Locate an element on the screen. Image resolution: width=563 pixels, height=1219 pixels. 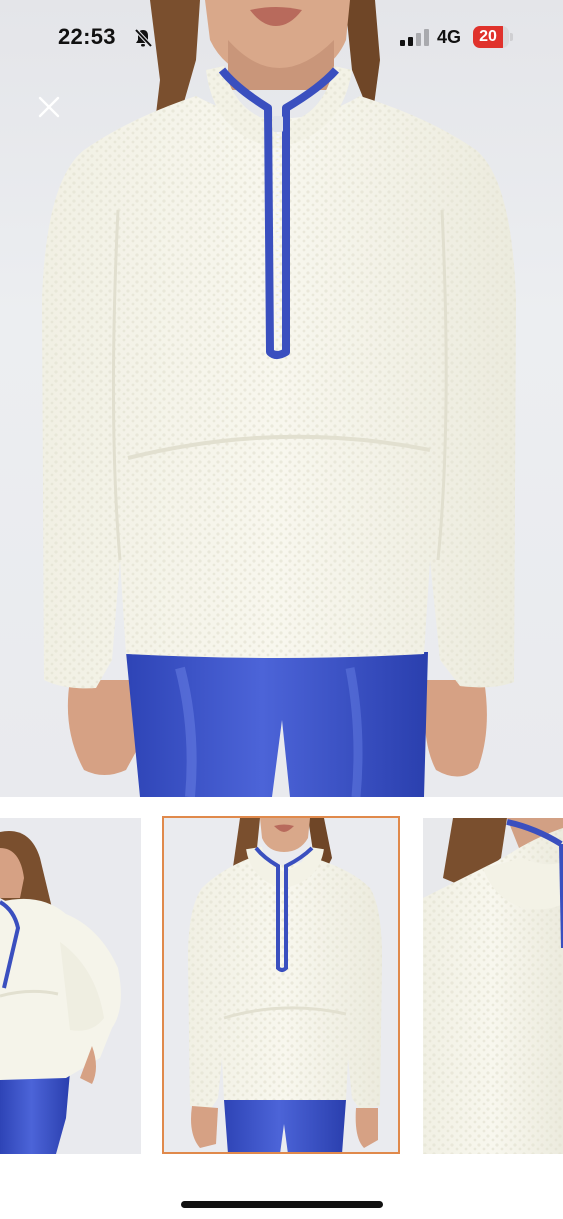
battery-icon: 20 is located at coordinates (491, 37).